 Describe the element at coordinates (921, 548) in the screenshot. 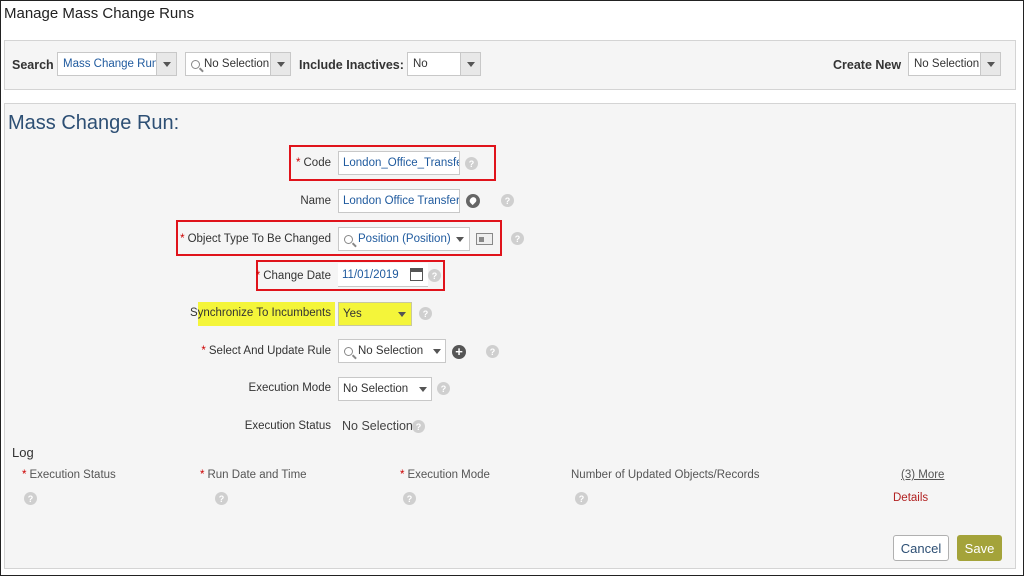

I see `cancel-button: Cancel` at that location.